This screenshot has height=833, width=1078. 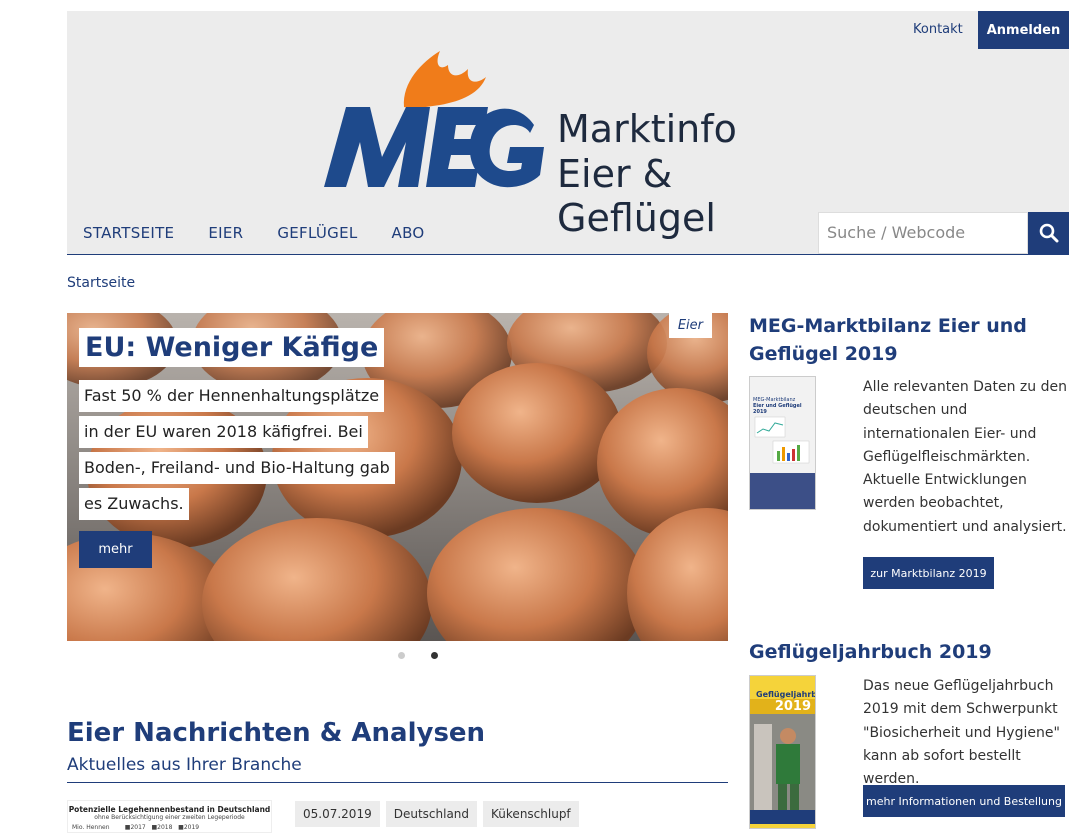 I want to click on jahrbuch-button: mehr Informationen und Bestellung, so click(x=964, y=801).